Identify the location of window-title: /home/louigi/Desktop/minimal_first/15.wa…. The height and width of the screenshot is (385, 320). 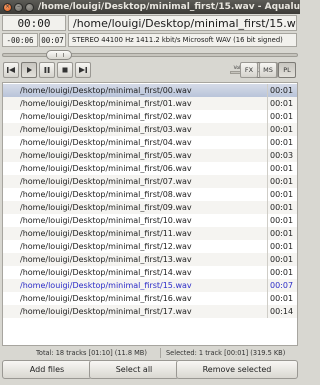
(169, 7).